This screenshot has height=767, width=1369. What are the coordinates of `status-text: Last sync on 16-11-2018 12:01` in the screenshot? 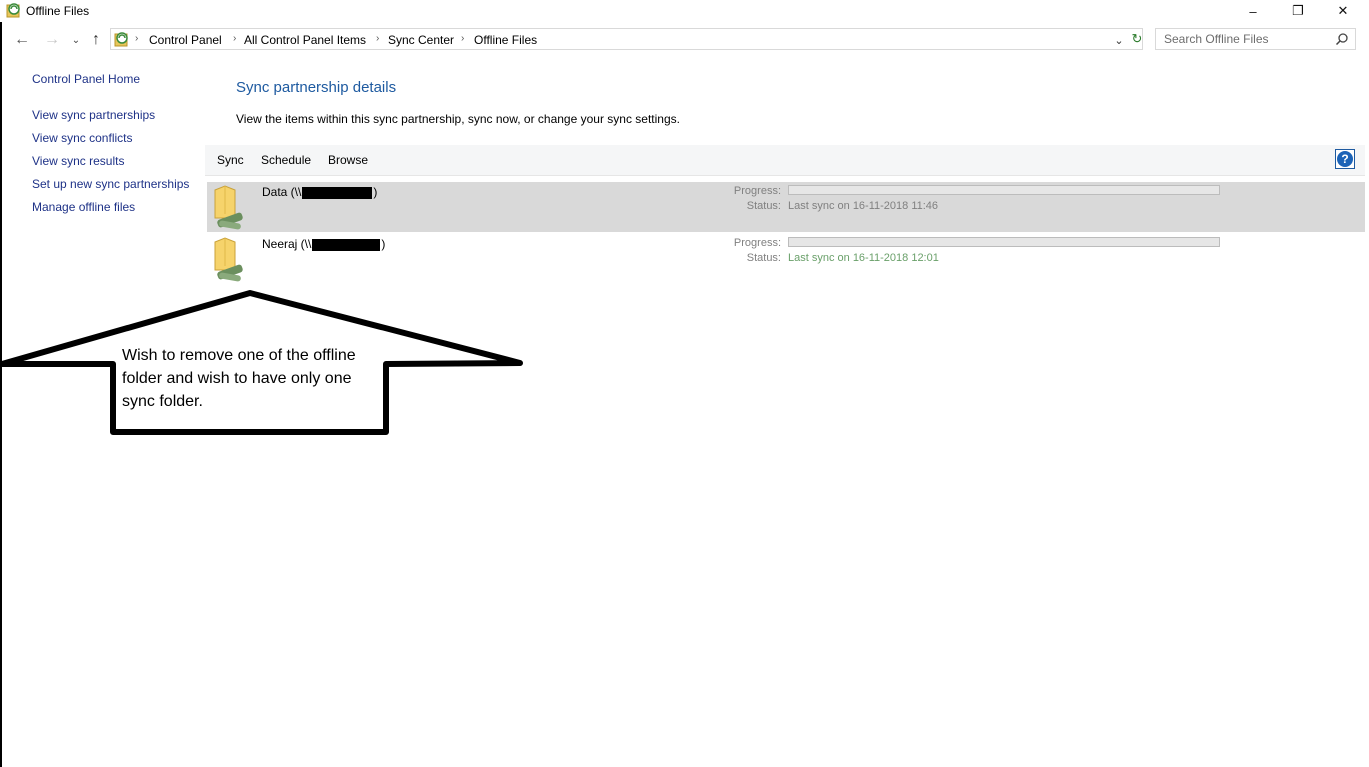 It's located at (863, 258).